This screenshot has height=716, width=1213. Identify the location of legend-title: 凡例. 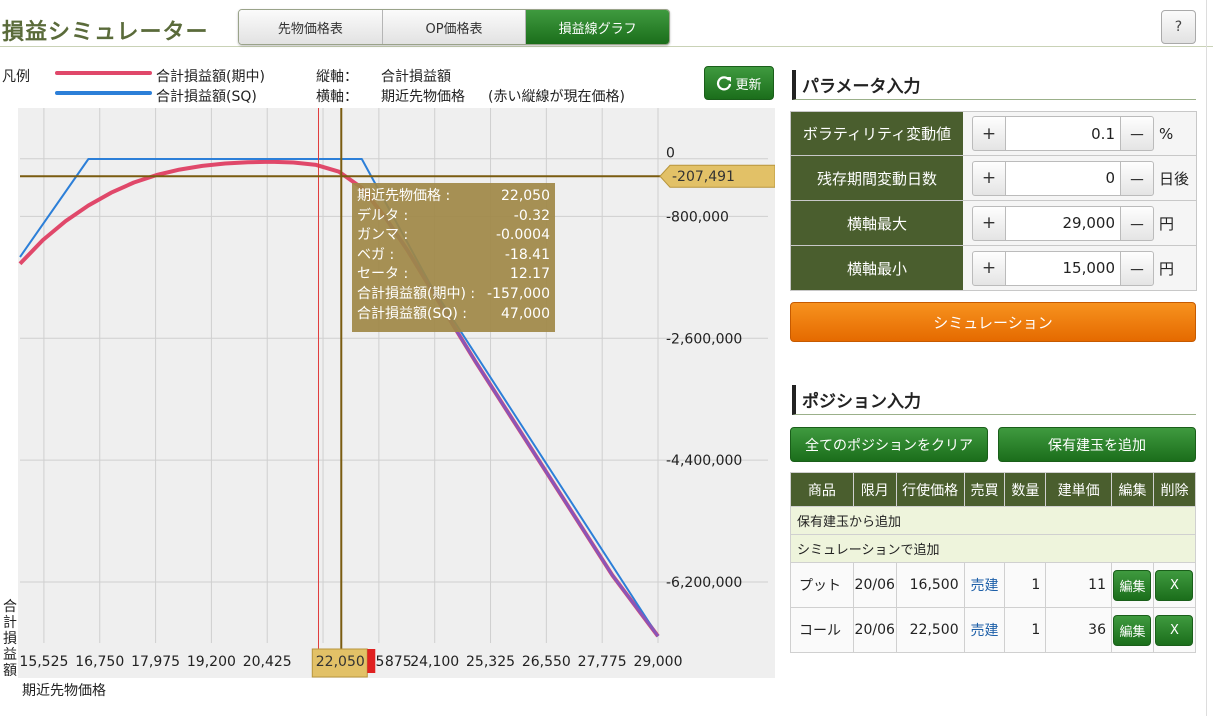
(16, 77).